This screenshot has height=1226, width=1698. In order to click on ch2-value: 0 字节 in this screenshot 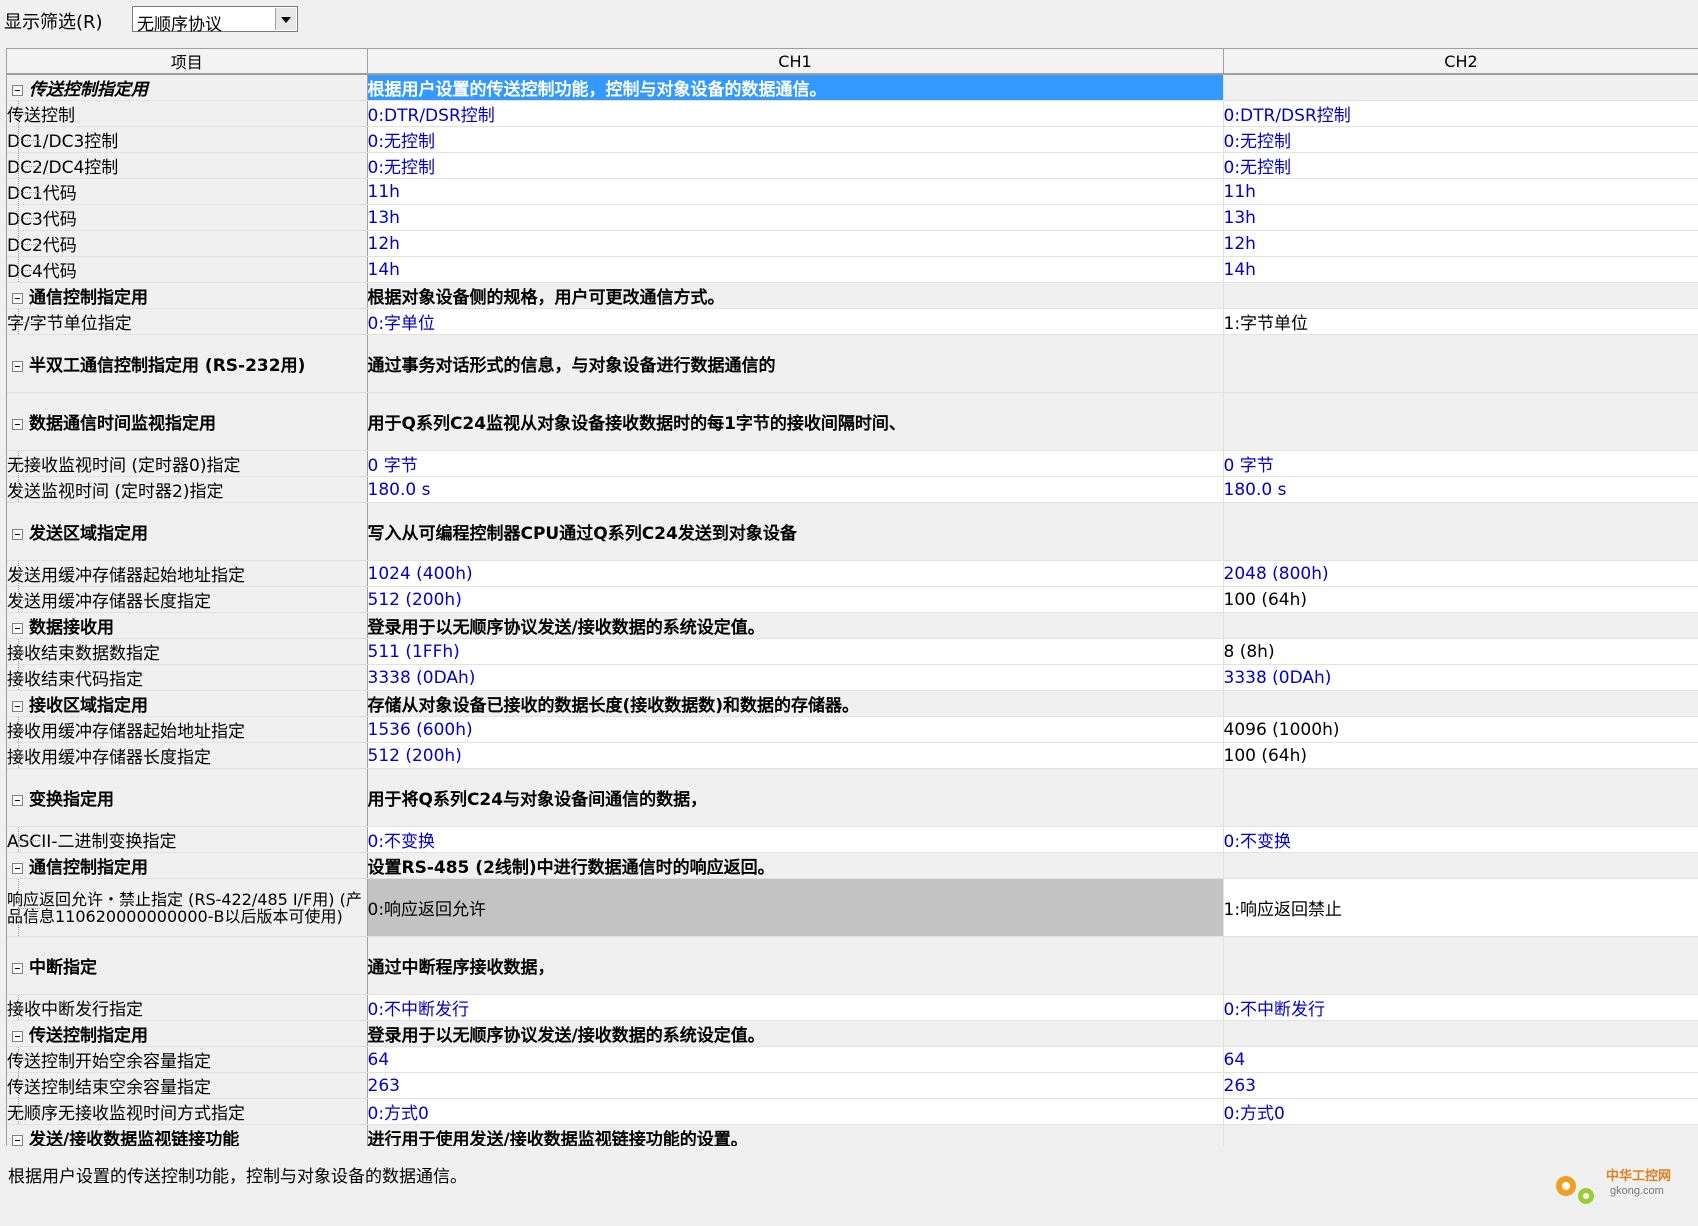, I will do `click(1460, 463)`.